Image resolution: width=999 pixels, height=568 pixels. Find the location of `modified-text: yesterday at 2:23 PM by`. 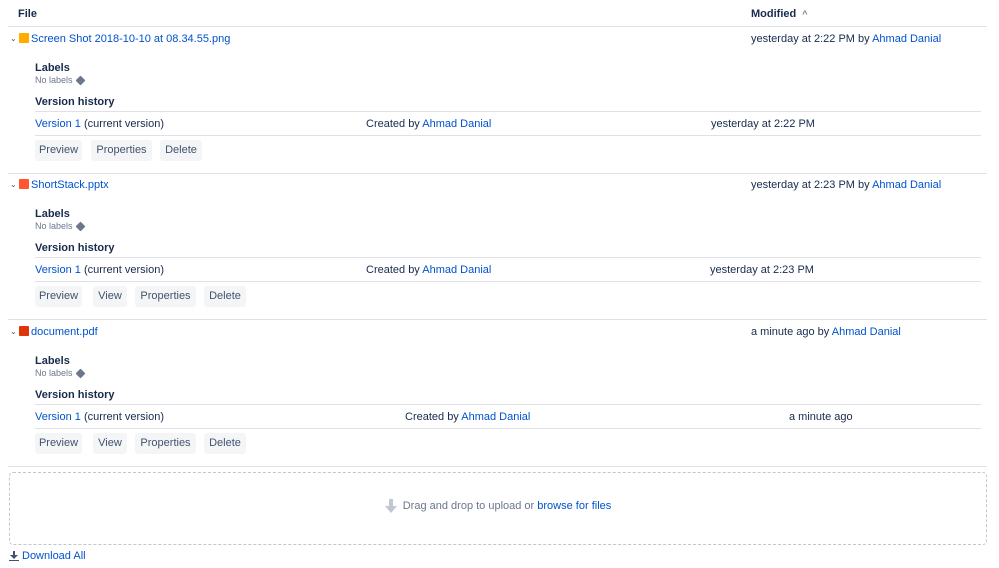

modified-text: yesterday at 2:23 PM by is located at coordinates (810, 185).